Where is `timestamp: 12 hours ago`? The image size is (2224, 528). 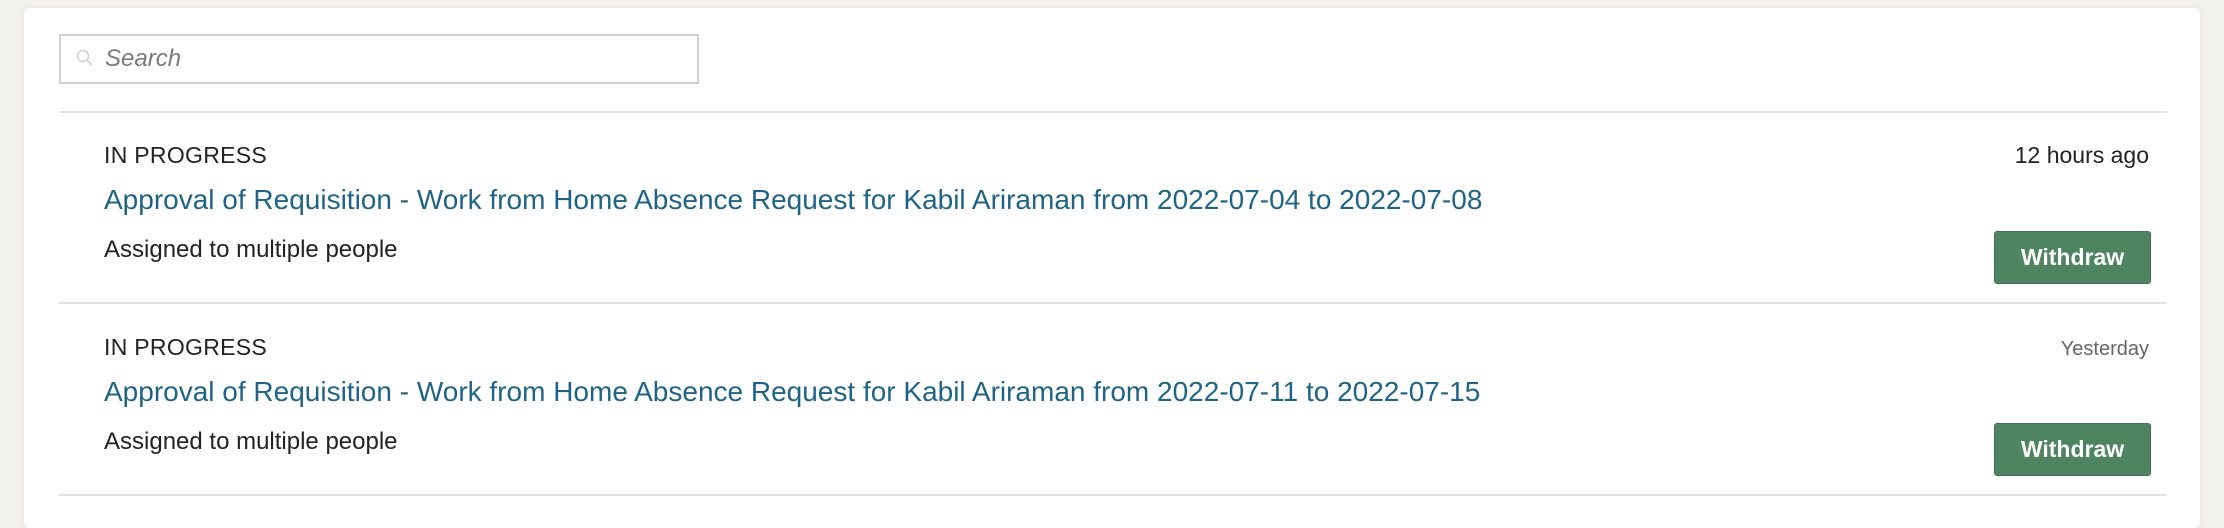
timestamp: 12 hours ago is located at coordinates (2081, 155).